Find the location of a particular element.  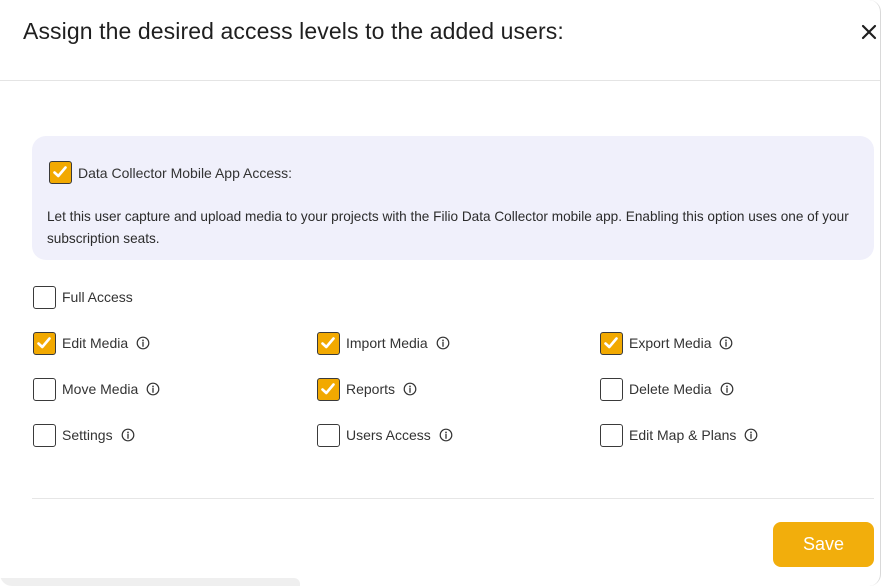

edit-map-and-plans-checkbox is located at coordinates (611, 435).